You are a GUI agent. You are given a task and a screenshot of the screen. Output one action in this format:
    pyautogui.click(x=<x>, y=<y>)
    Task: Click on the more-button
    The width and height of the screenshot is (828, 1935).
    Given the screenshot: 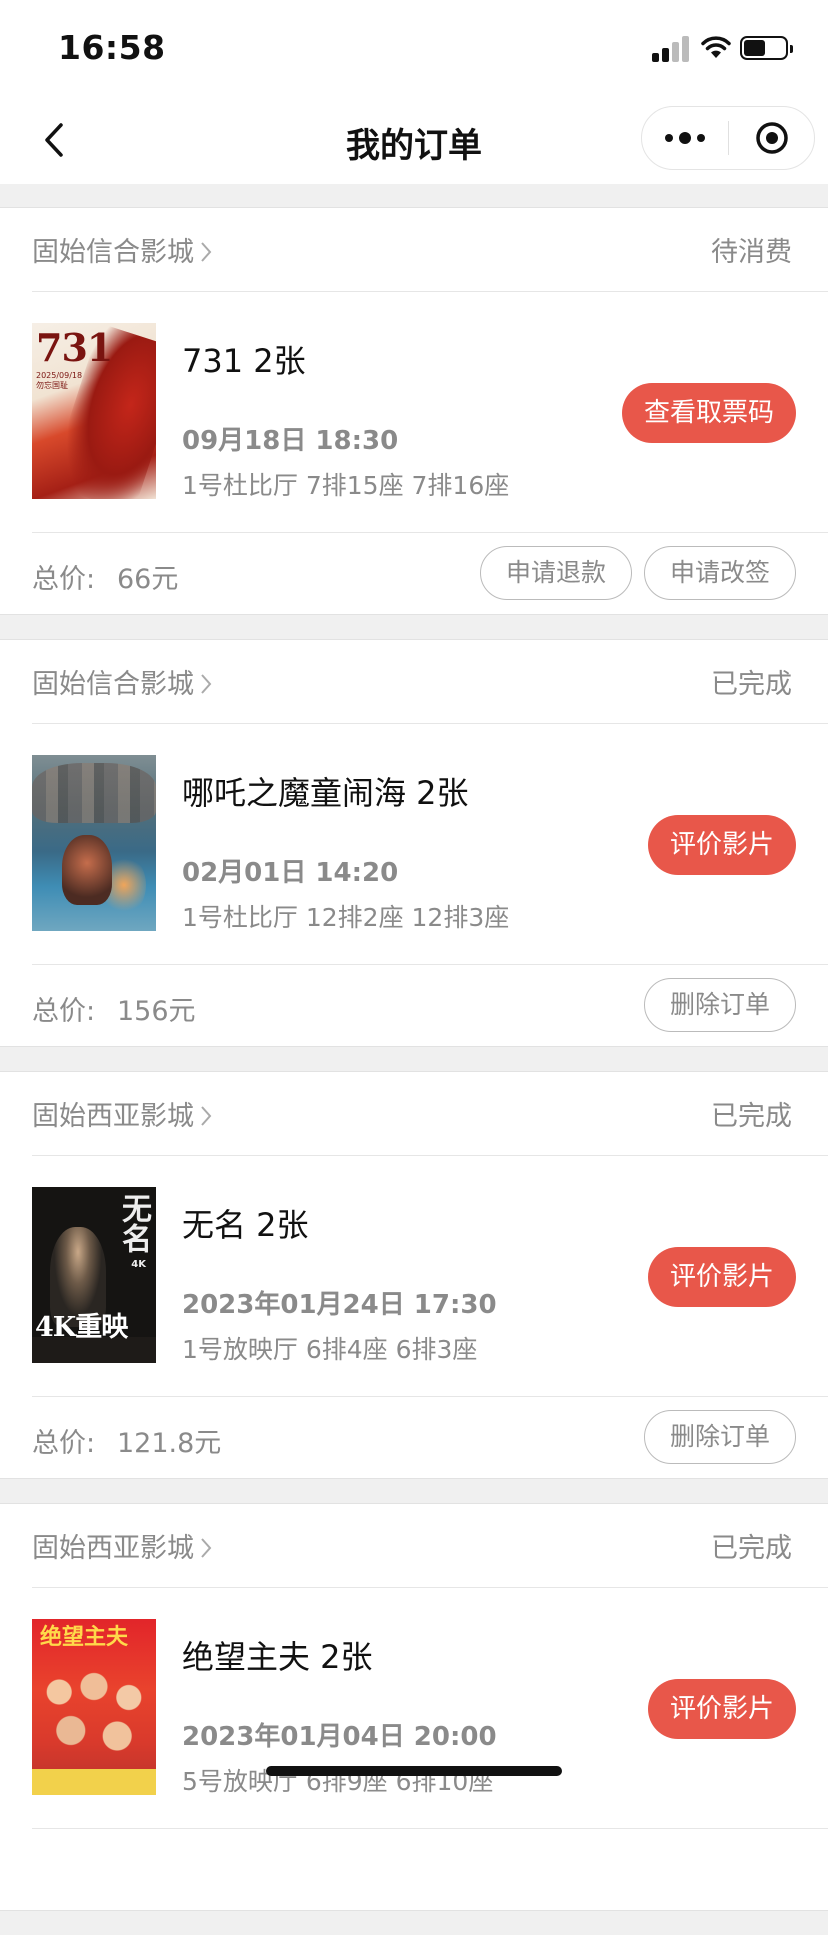 What is the action you would take?
    pyautogui.click(x=685, y=138)
    